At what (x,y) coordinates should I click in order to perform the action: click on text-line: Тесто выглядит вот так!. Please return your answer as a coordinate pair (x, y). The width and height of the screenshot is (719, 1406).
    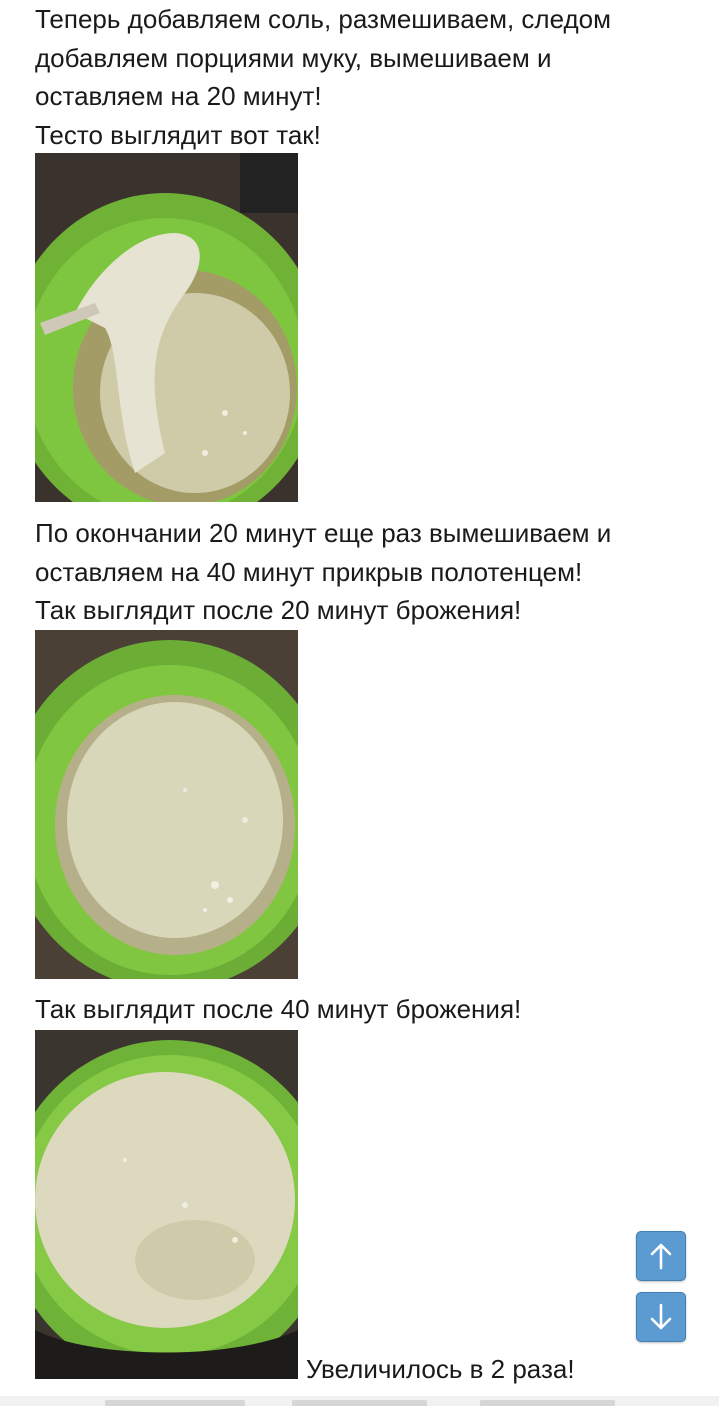
    Looking at the image, I should click on (178, 134).